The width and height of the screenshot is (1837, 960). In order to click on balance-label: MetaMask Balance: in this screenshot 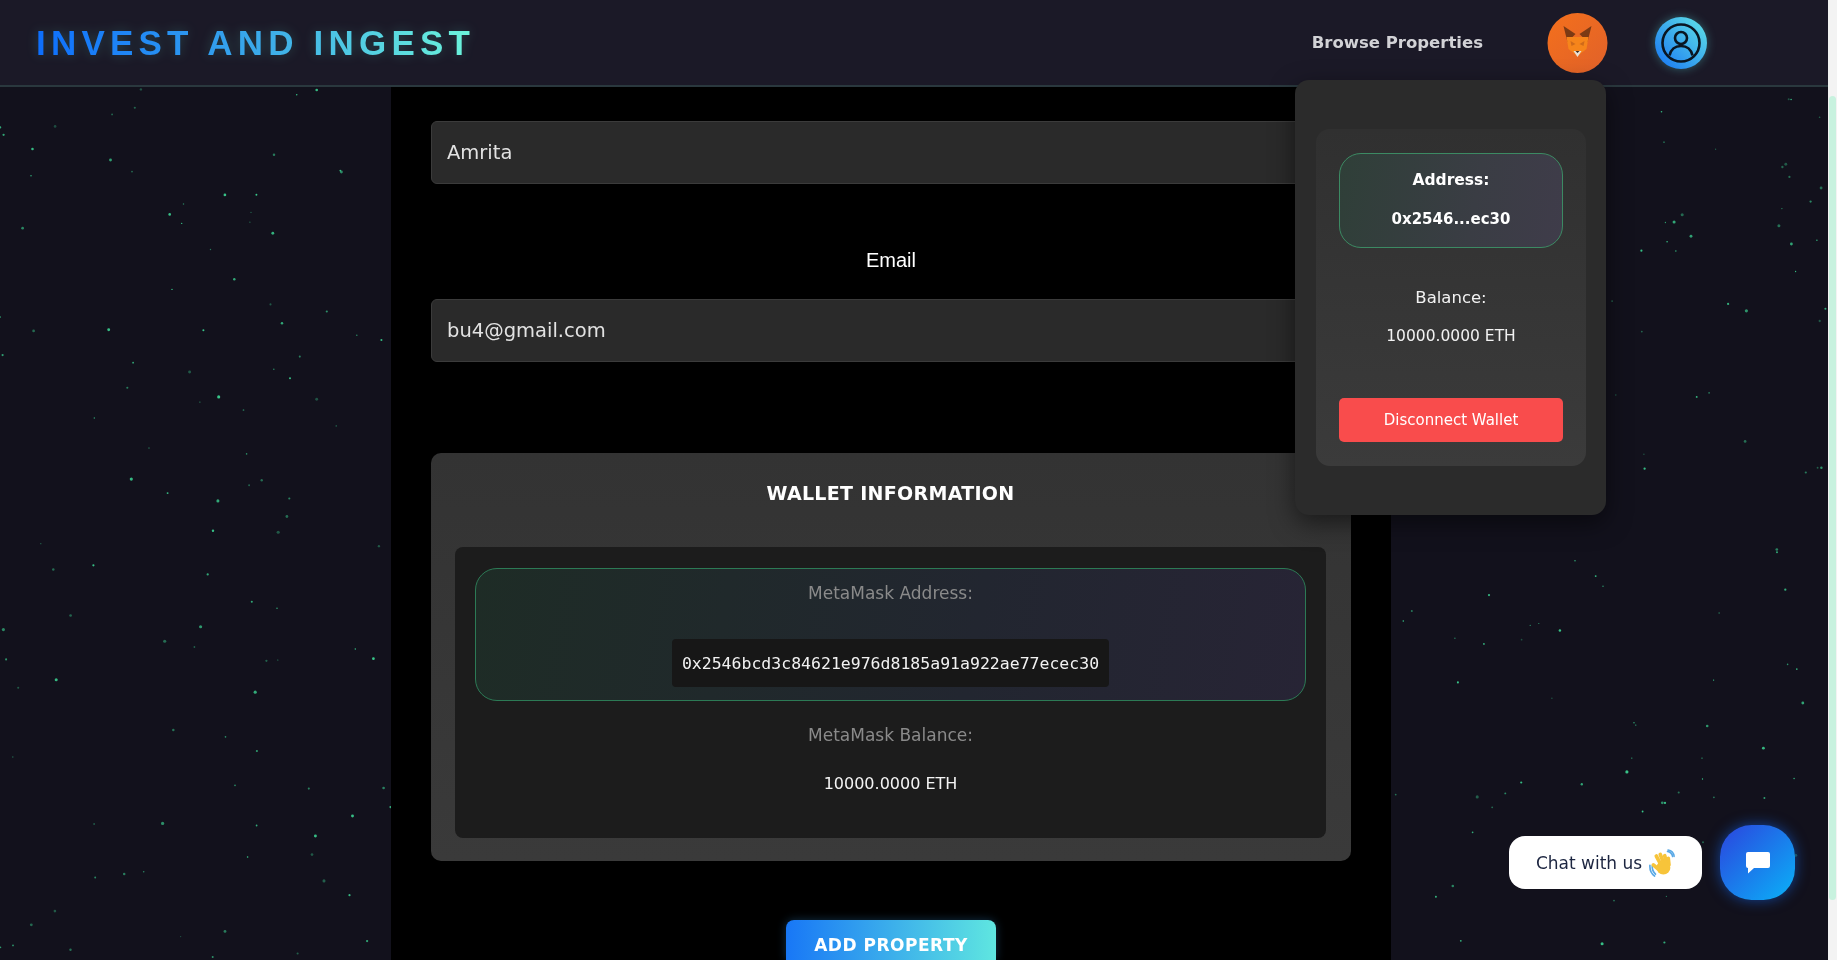, I will do `click(890, 735)`.